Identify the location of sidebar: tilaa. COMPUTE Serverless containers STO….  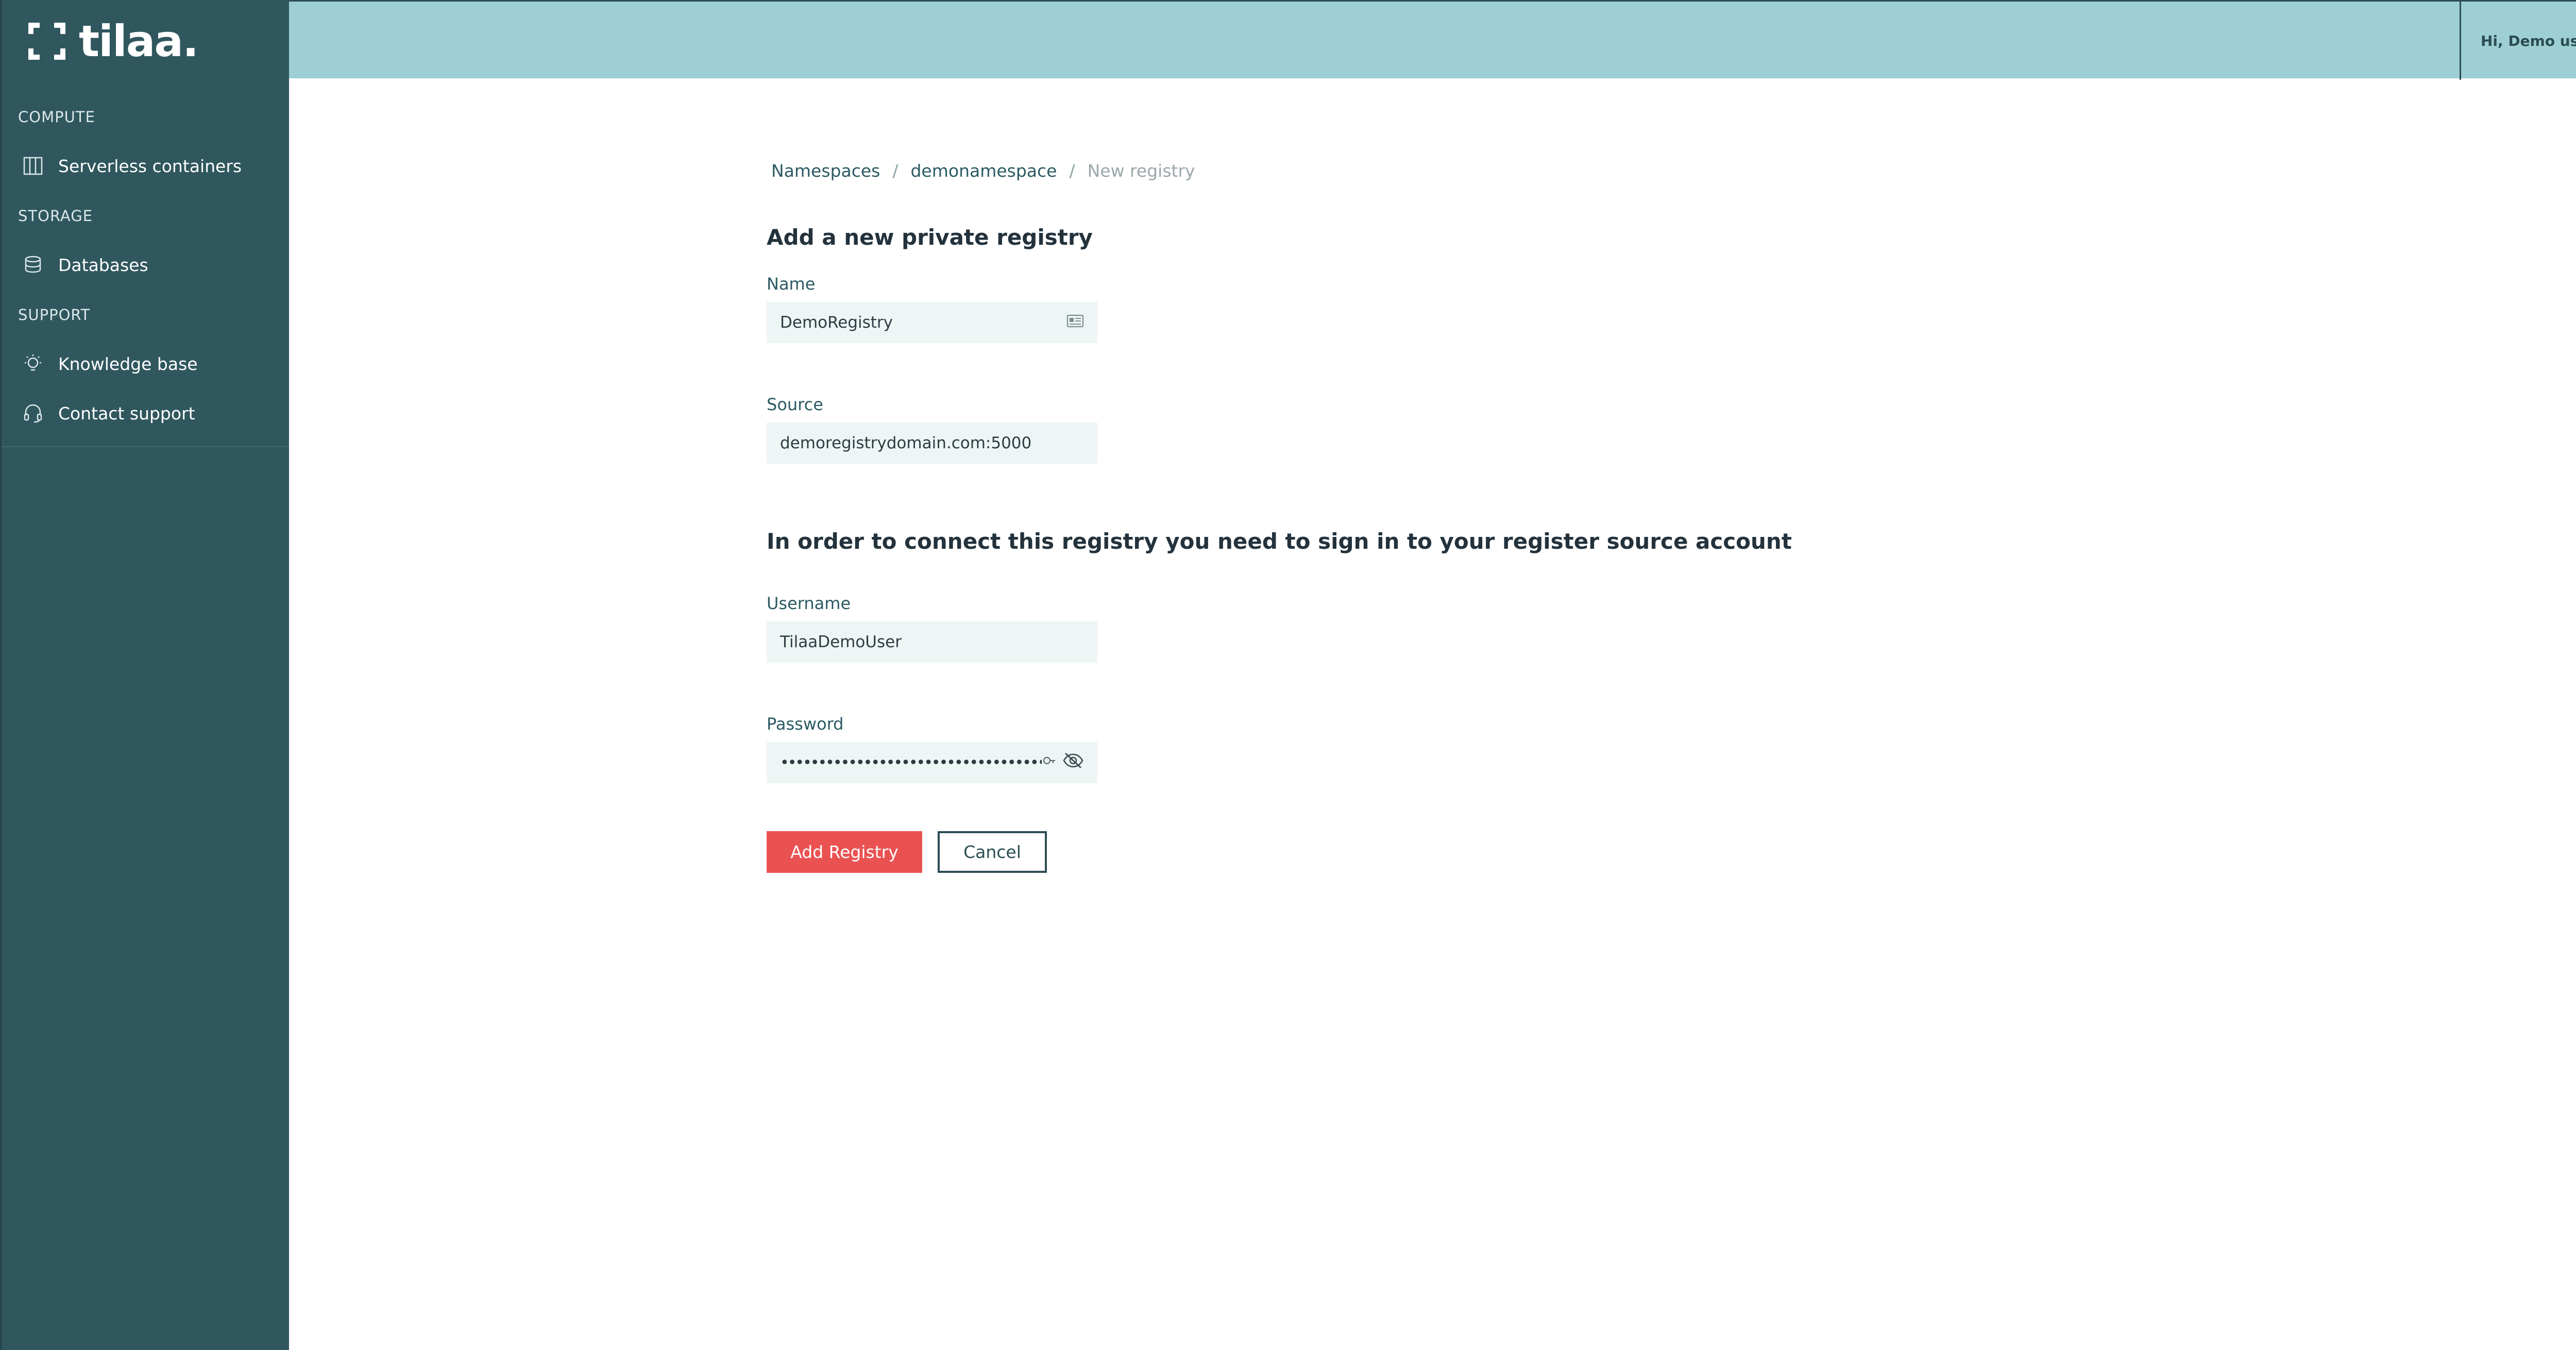
(144, 675).